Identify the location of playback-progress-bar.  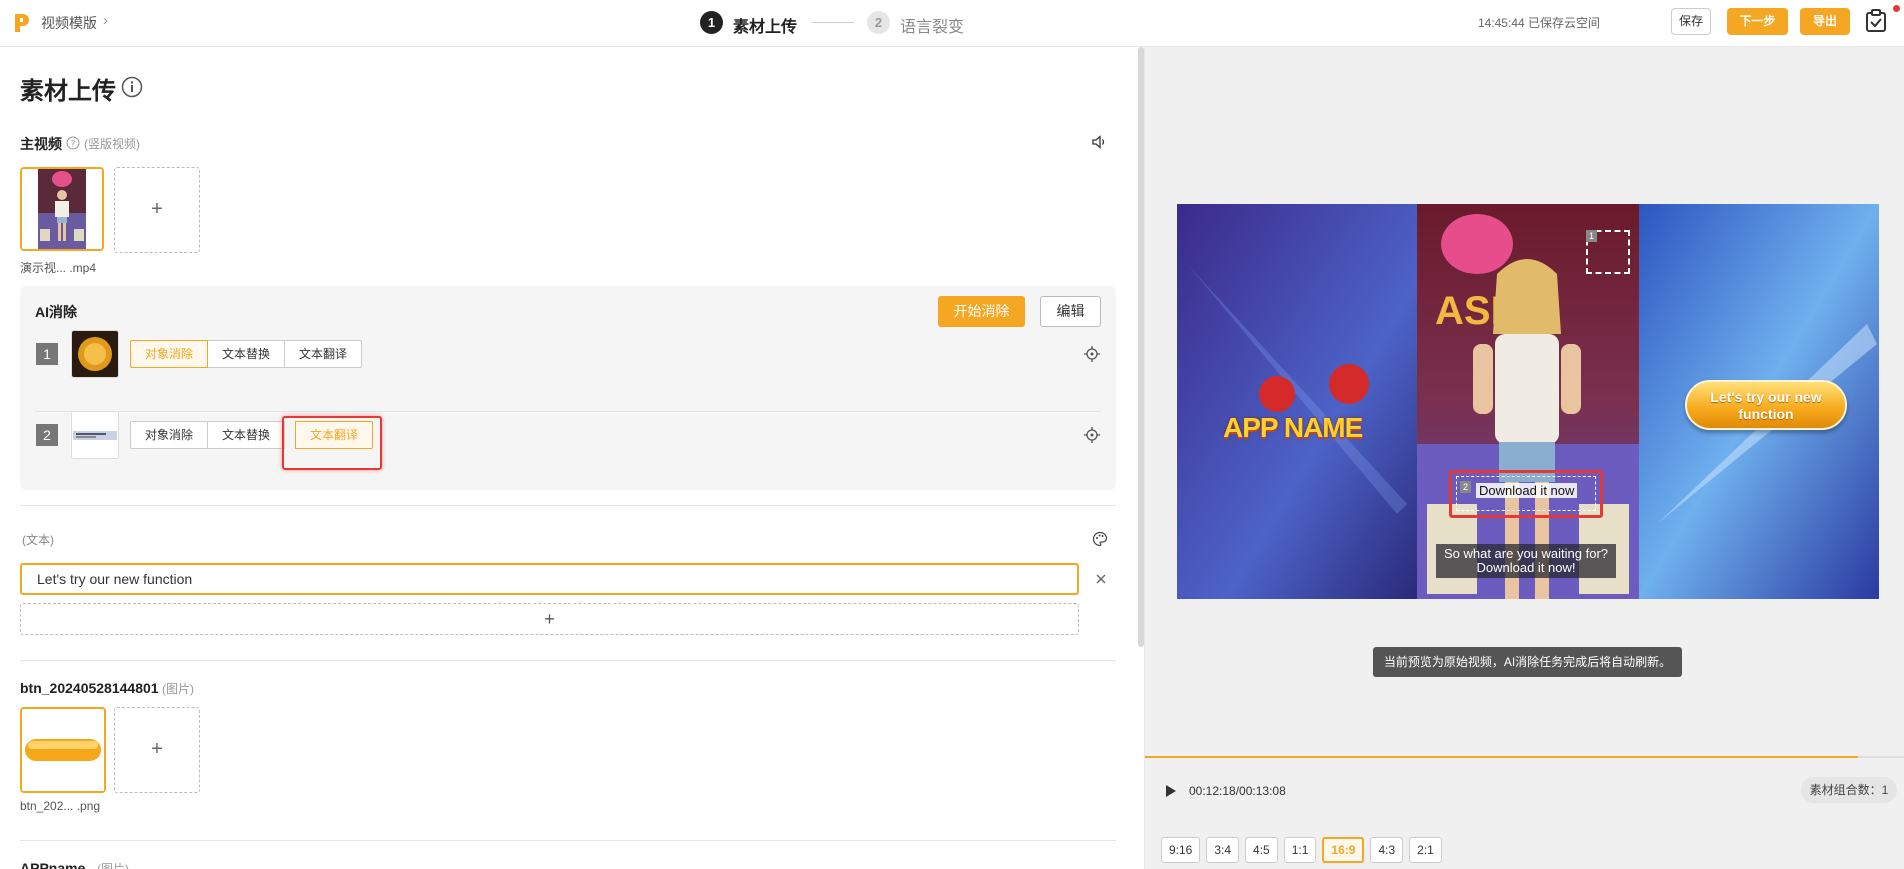
(1524, 757).